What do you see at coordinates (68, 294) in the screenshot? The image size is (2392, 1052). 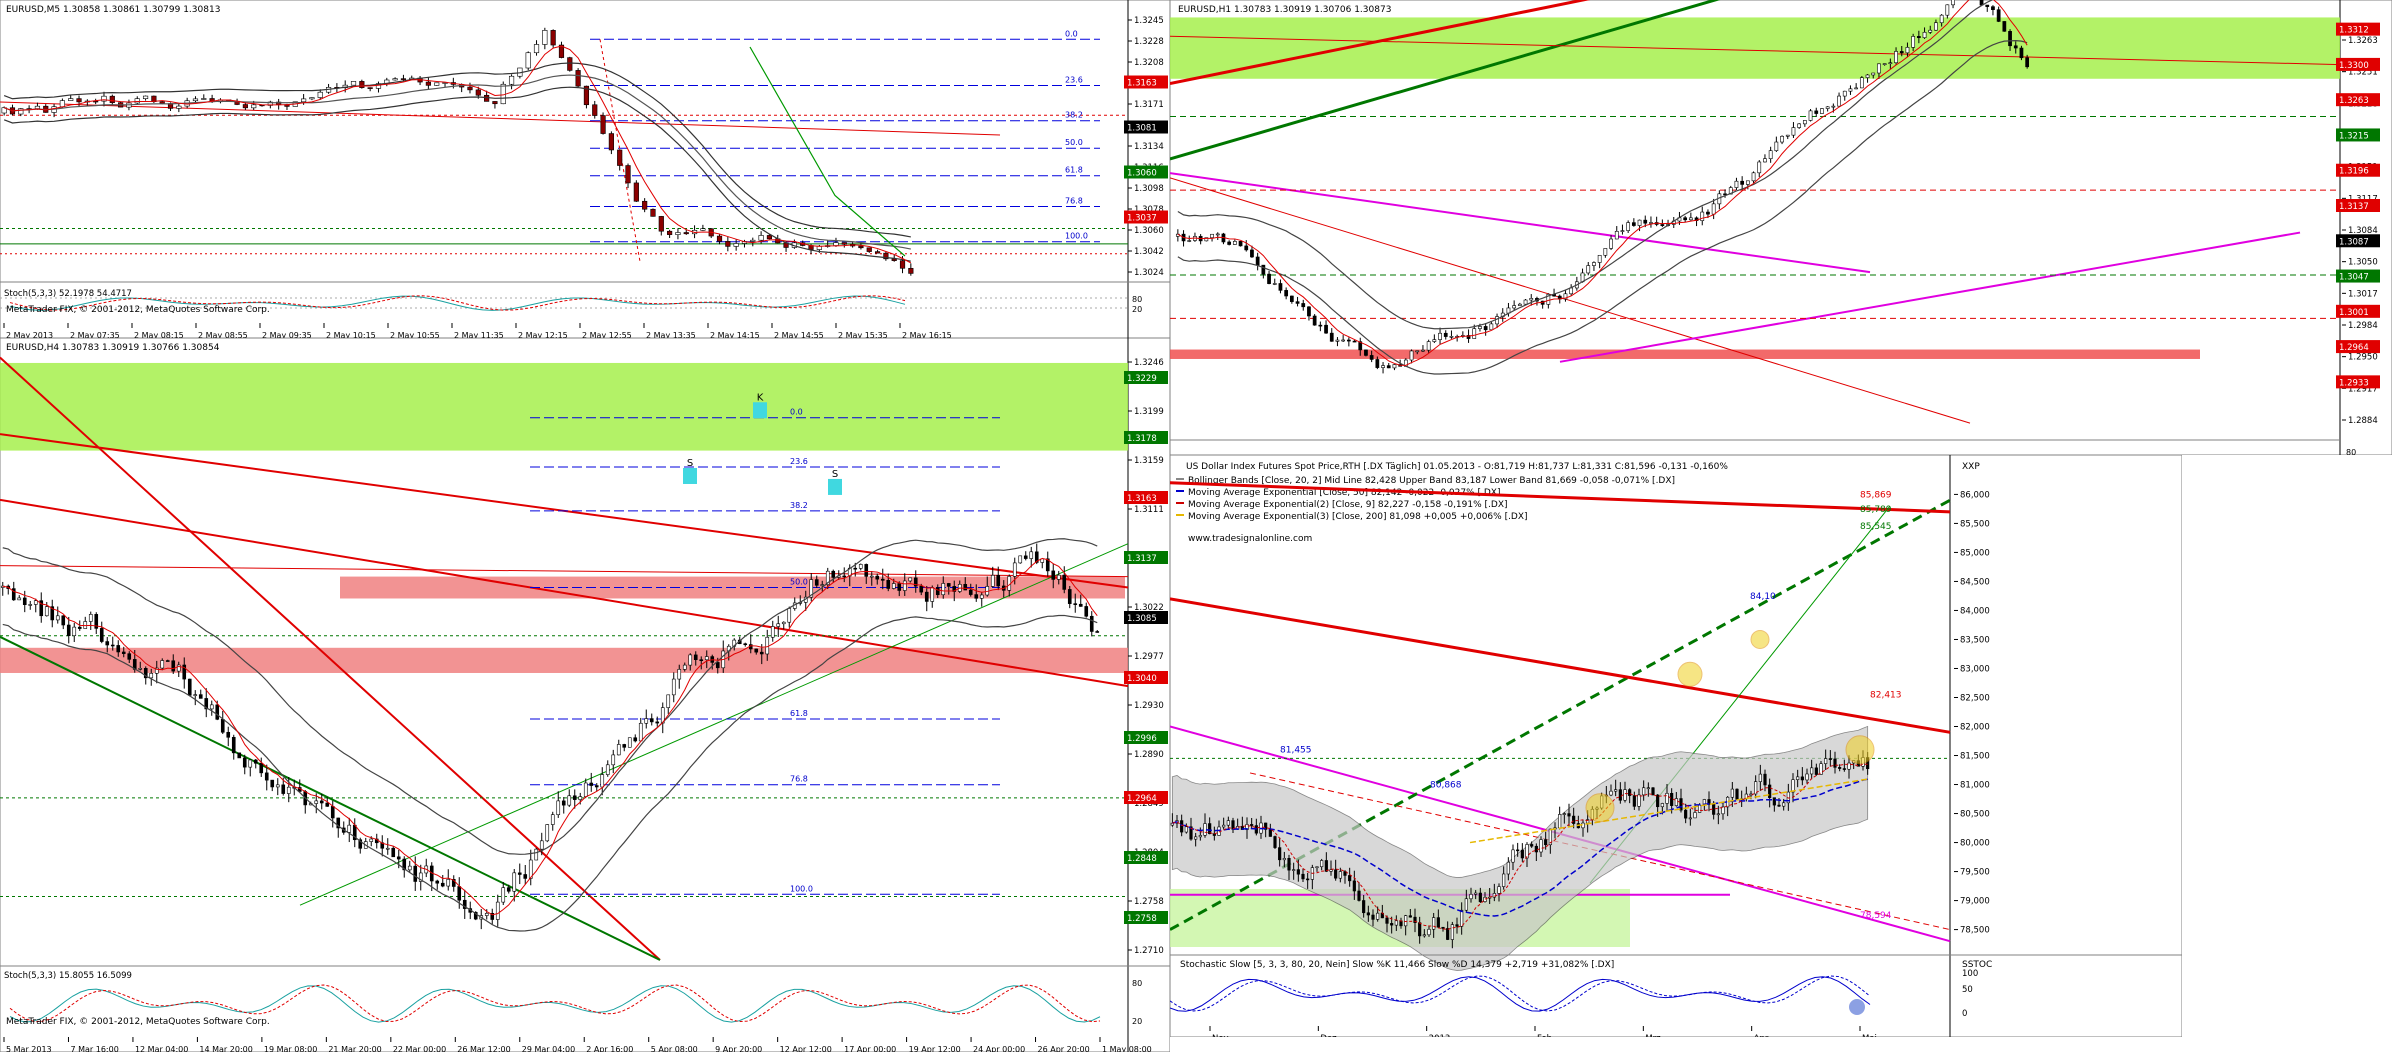 I see `m5-stoch-title: Stoch(5,3,3) 52.1978 54.4717` at bounding box center [68, 294].